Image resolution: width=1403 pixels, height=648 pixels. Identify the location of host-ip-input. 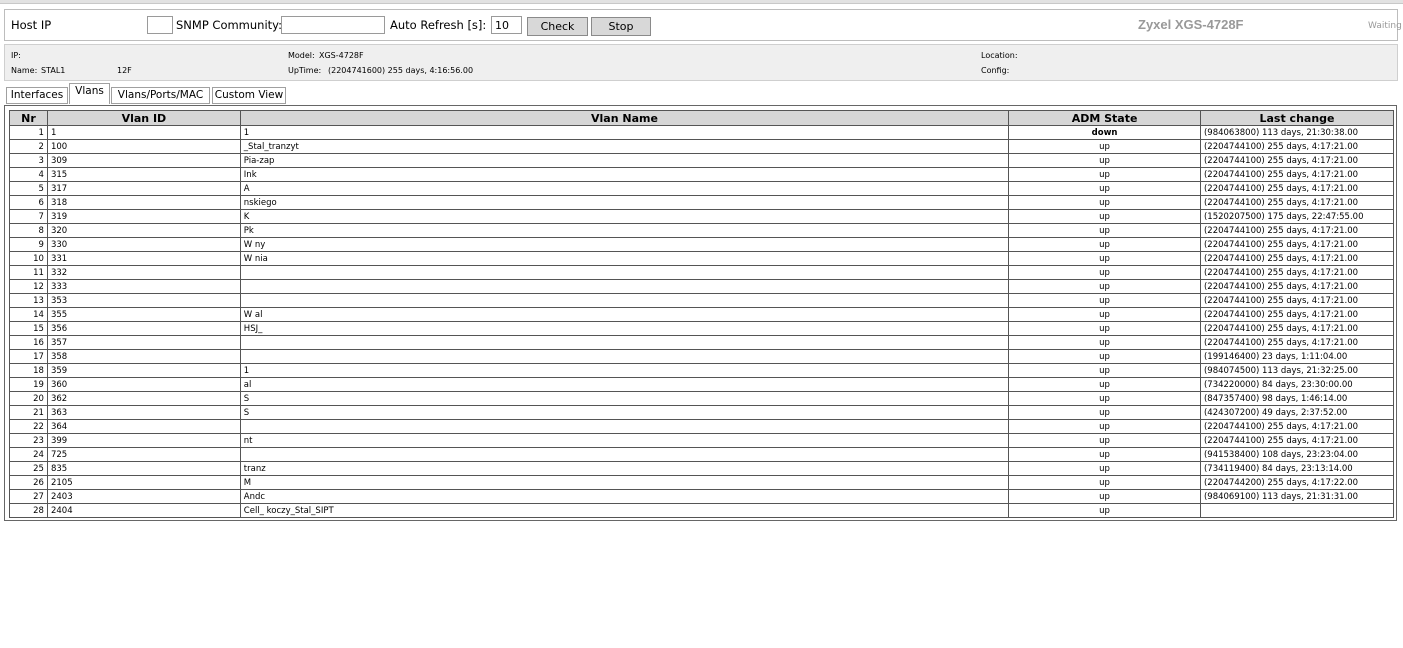
(160, 25).